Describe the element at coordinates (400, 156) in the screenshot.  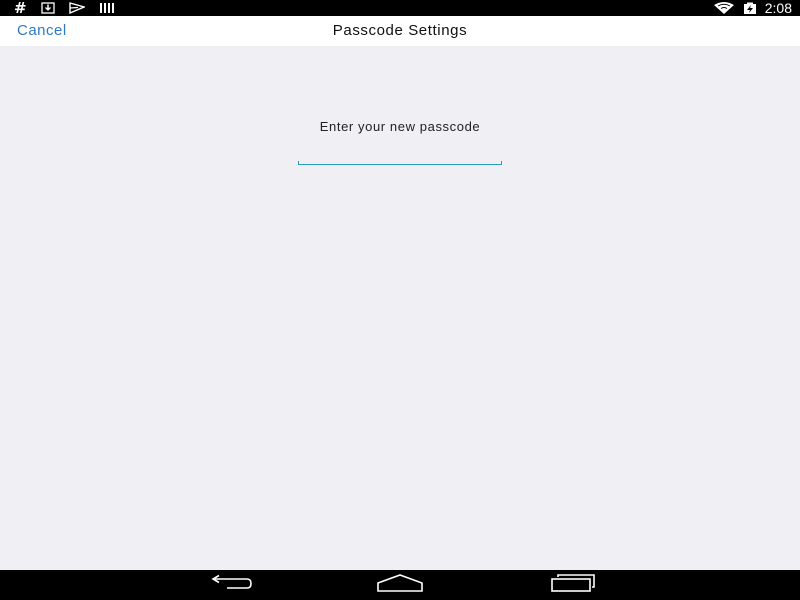
I see `passcode-input` at that location.